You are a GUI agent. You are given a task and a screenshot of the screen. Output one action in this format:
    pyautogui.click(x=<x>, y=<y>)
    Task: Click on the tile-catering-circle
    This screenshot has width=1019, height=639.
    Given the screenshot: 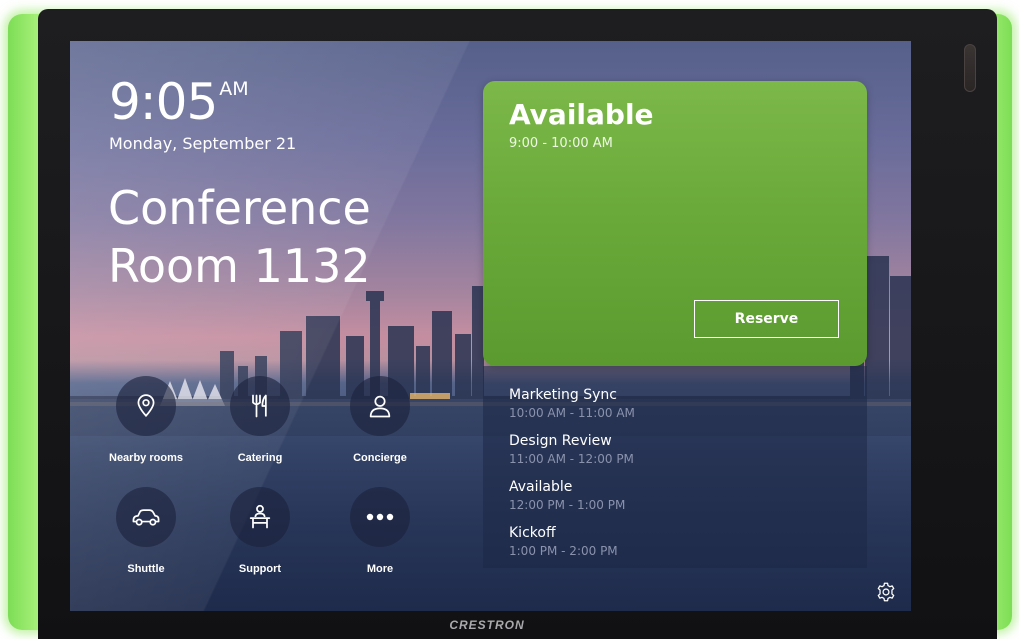 What is the action you would take?
    pyautogui.click(x=260, y=406)
    